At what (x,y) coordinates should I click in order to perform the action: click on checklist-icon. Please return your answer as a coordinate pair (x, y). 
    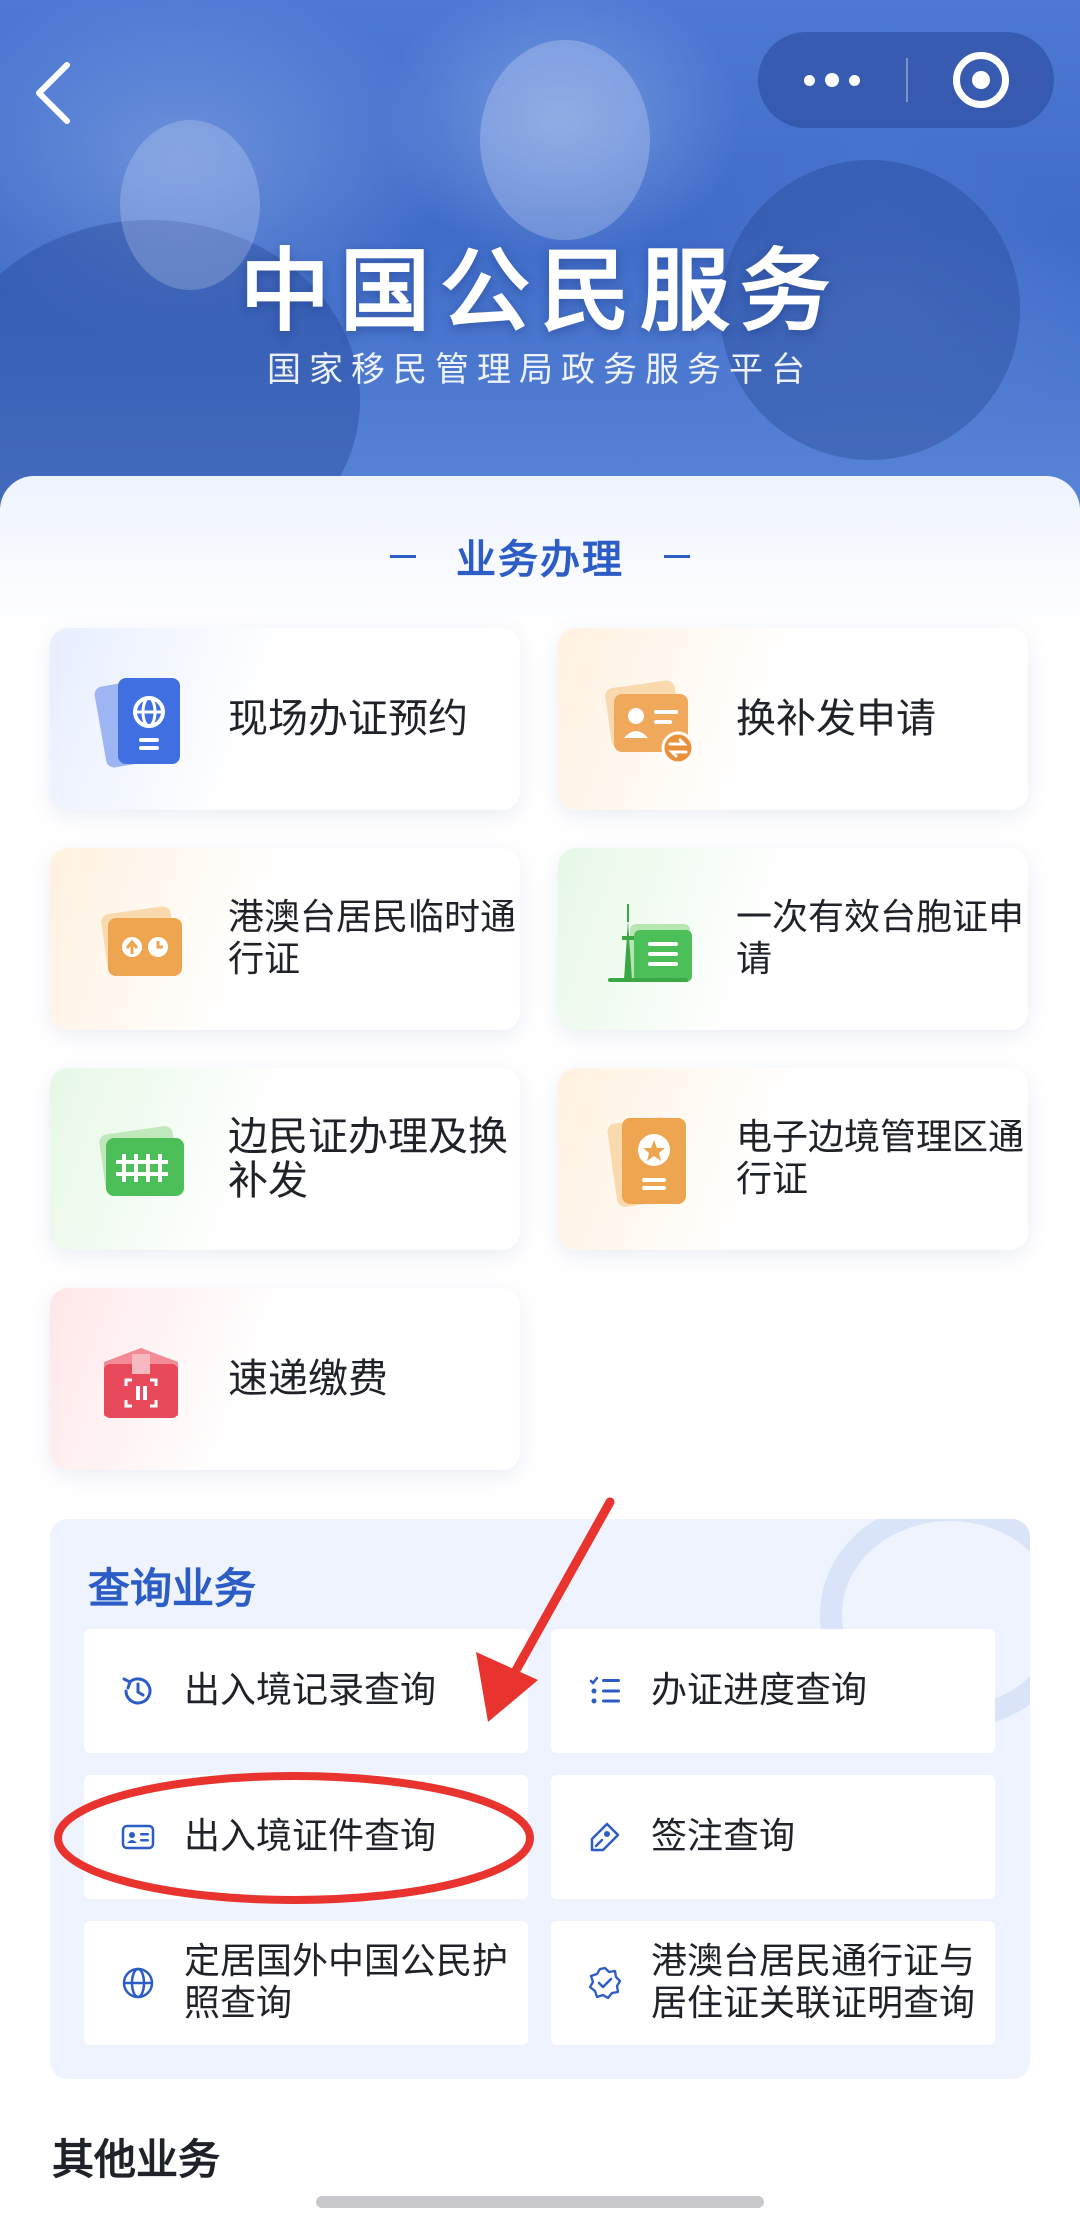
    Looking at the image, I should click on (605, 1691).